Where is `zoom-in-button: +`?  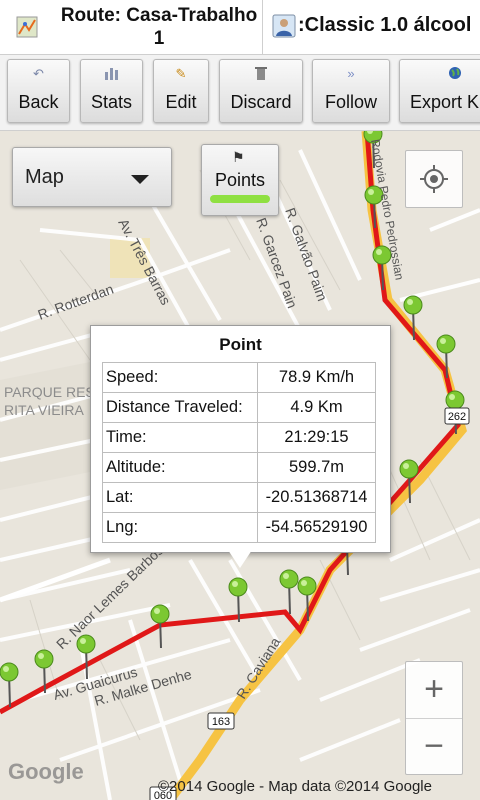 zoom-in-button: + is located at coordinates (434, 690).